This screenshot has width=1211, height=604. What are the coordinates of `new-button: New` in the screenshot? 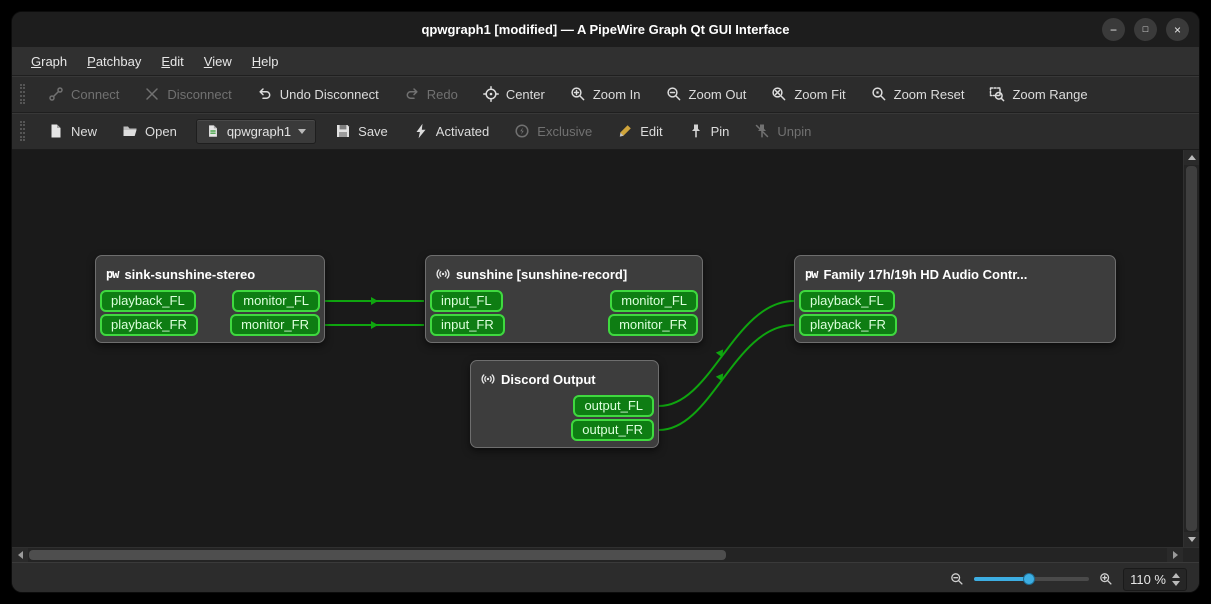 It's located at (72, 131).